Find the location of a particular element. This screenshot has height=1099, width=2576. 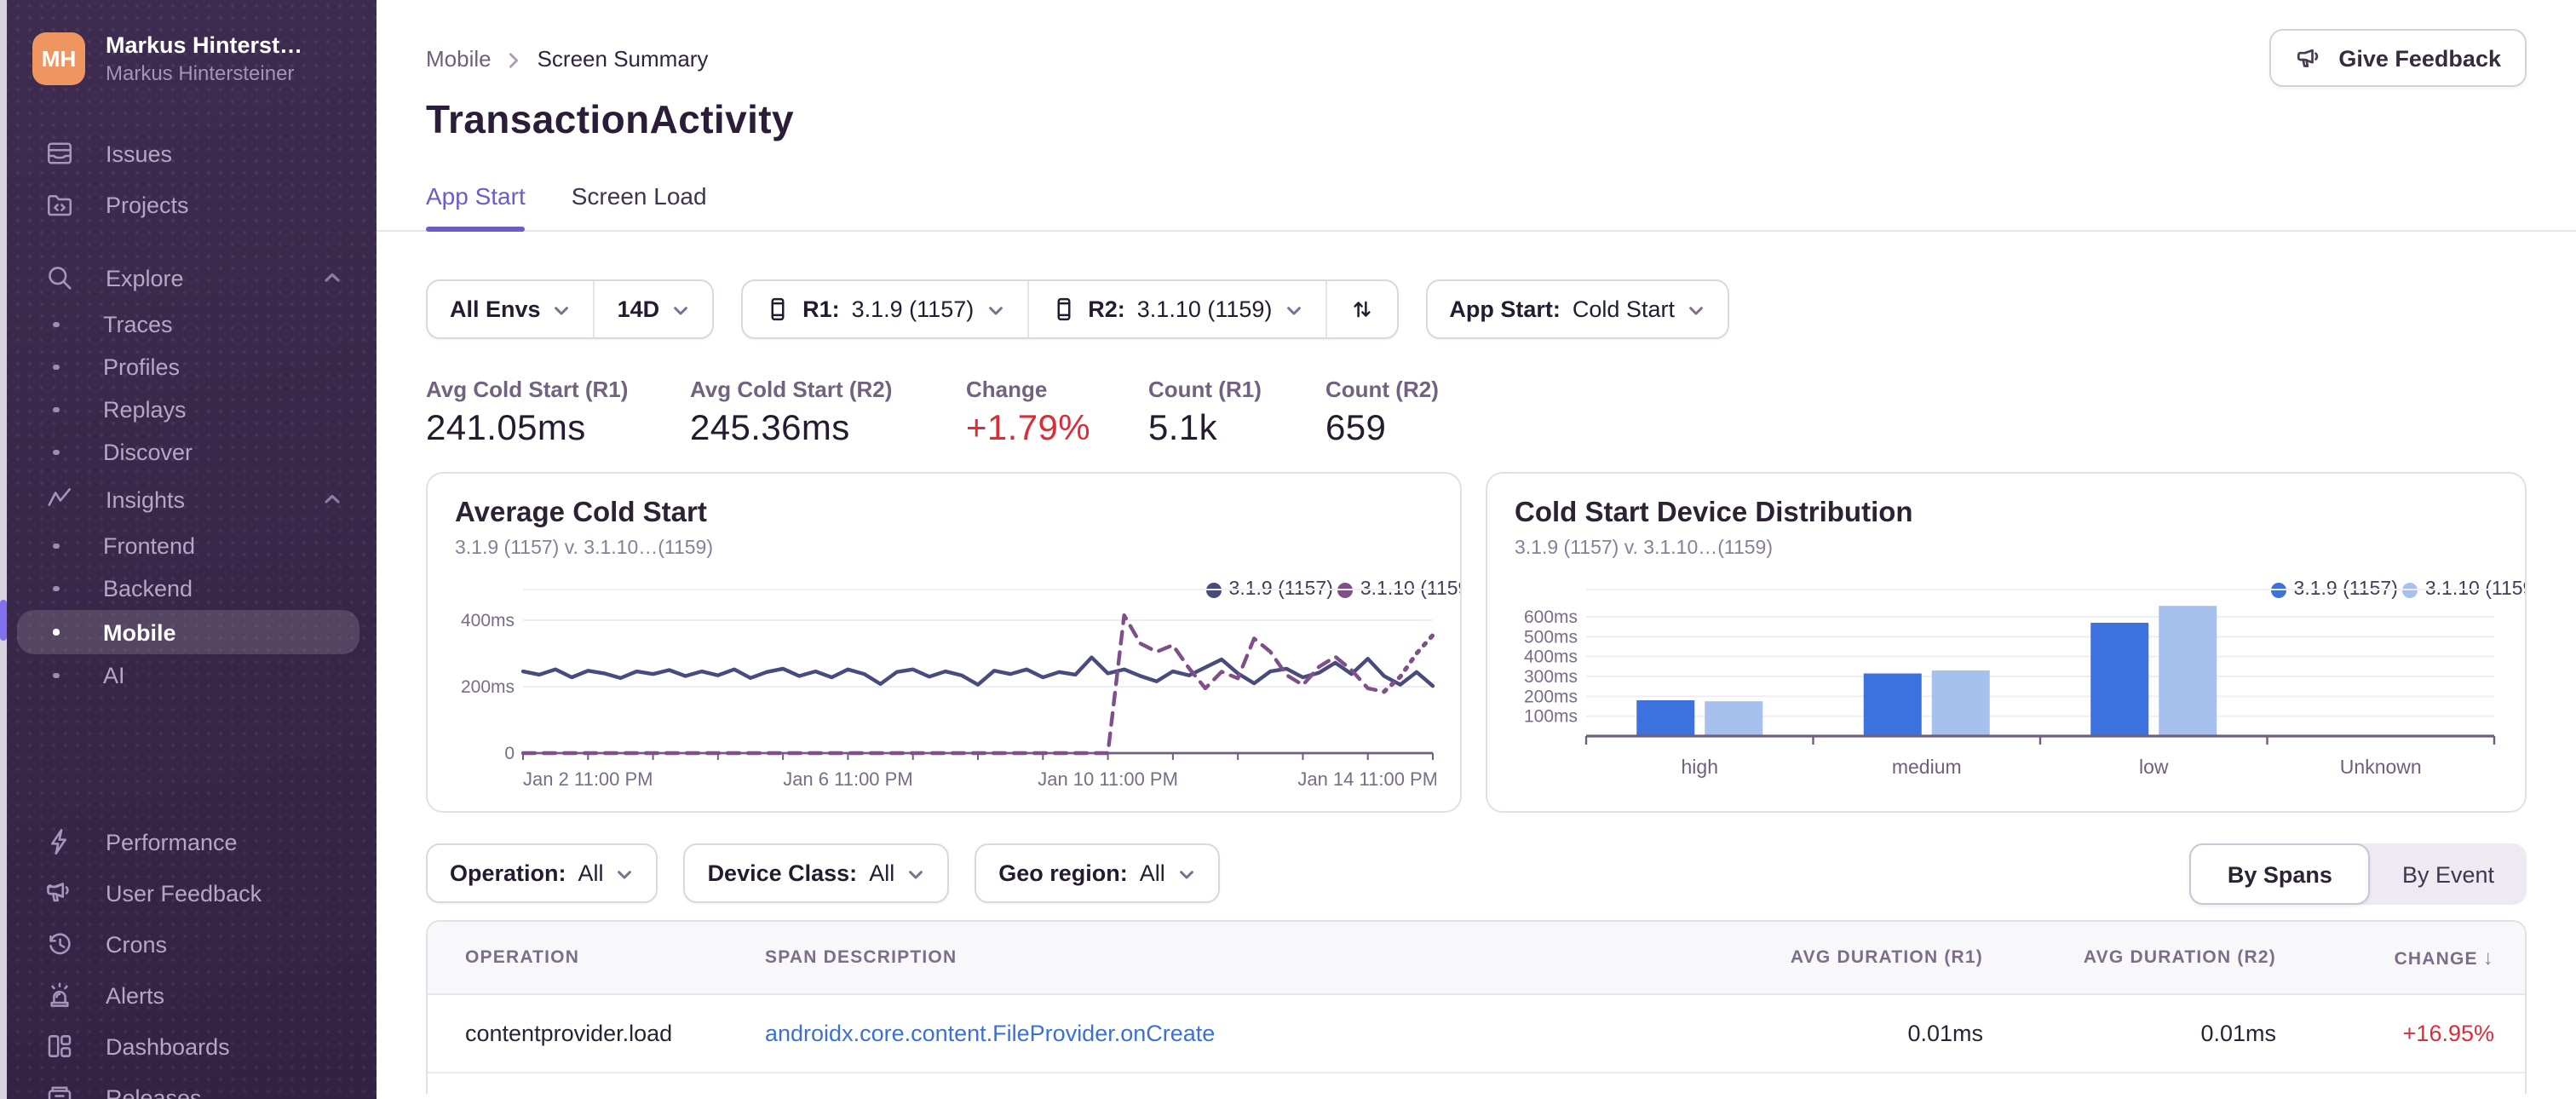

sidebar-item-label: User Feedback is located at coordinates (184, 893).